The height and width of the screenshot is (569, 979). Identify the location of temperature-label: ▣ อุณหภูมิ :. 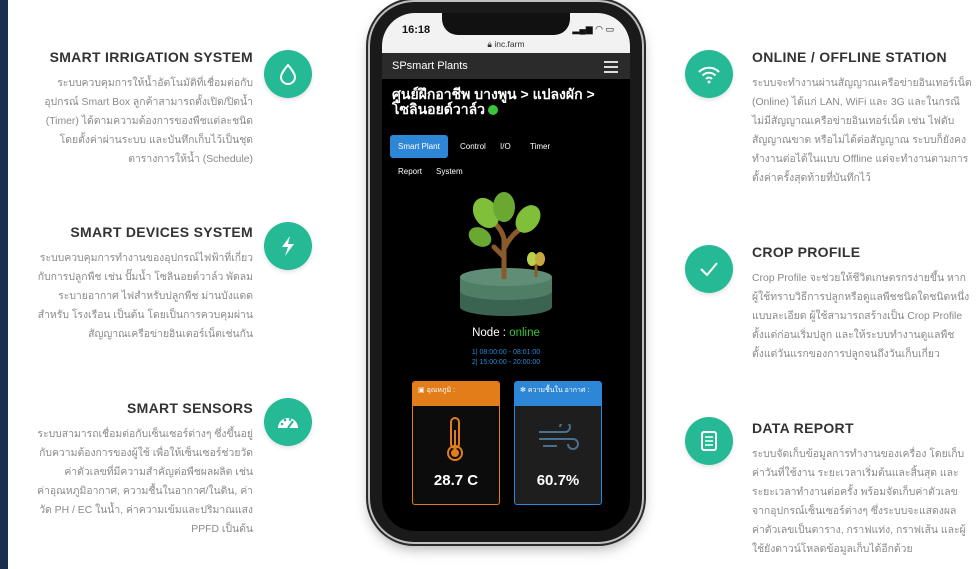
(456, 394).